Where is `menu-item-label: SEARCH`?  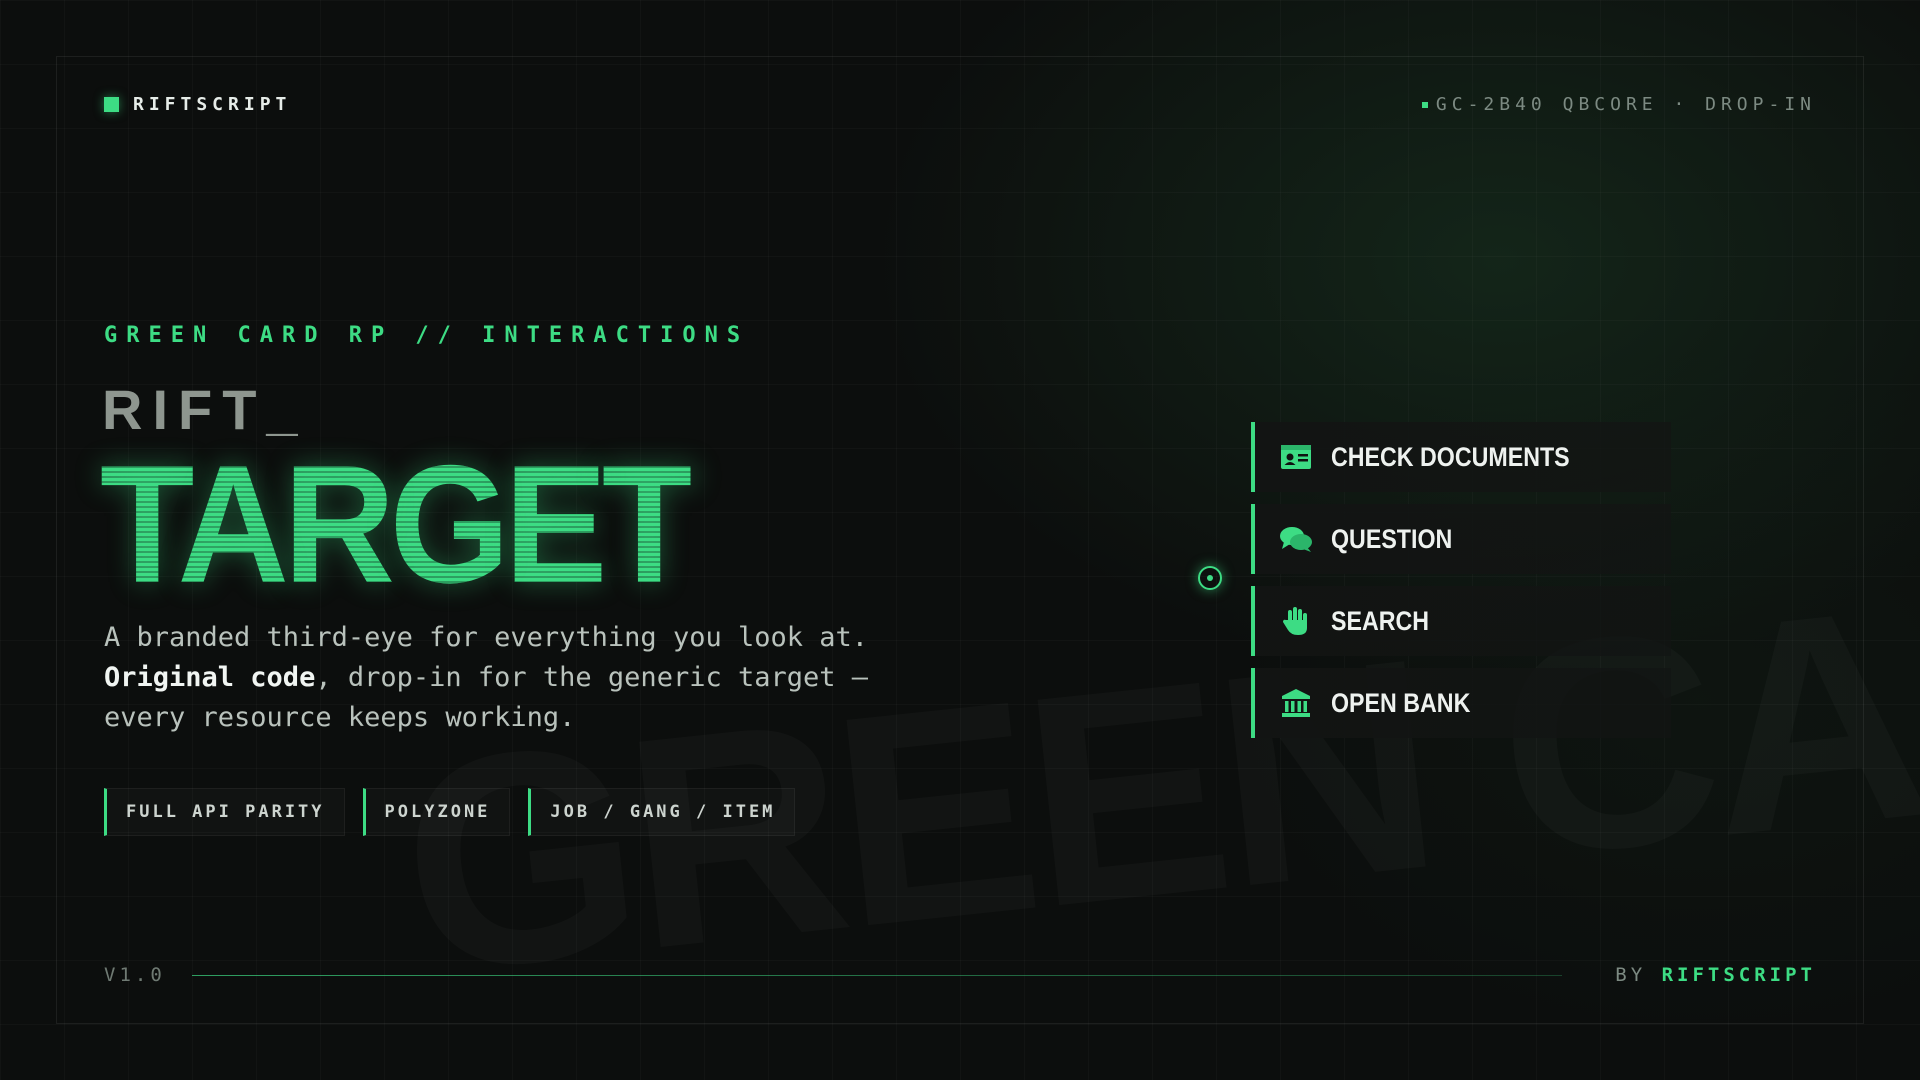 menu-item-label: SEARCH is located at coordinates (1380, 620).